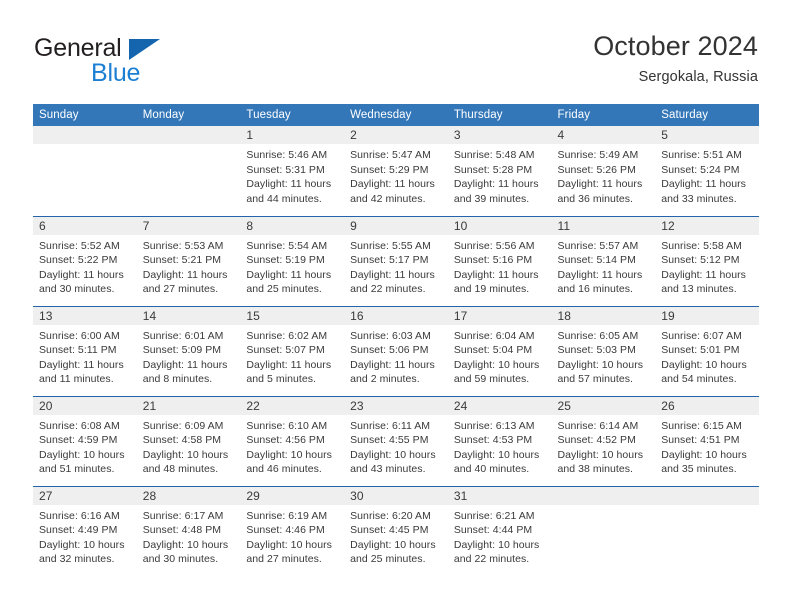  I want to click on day-detail-line: Sunrise: 5:58 AM, so click(701, 245).